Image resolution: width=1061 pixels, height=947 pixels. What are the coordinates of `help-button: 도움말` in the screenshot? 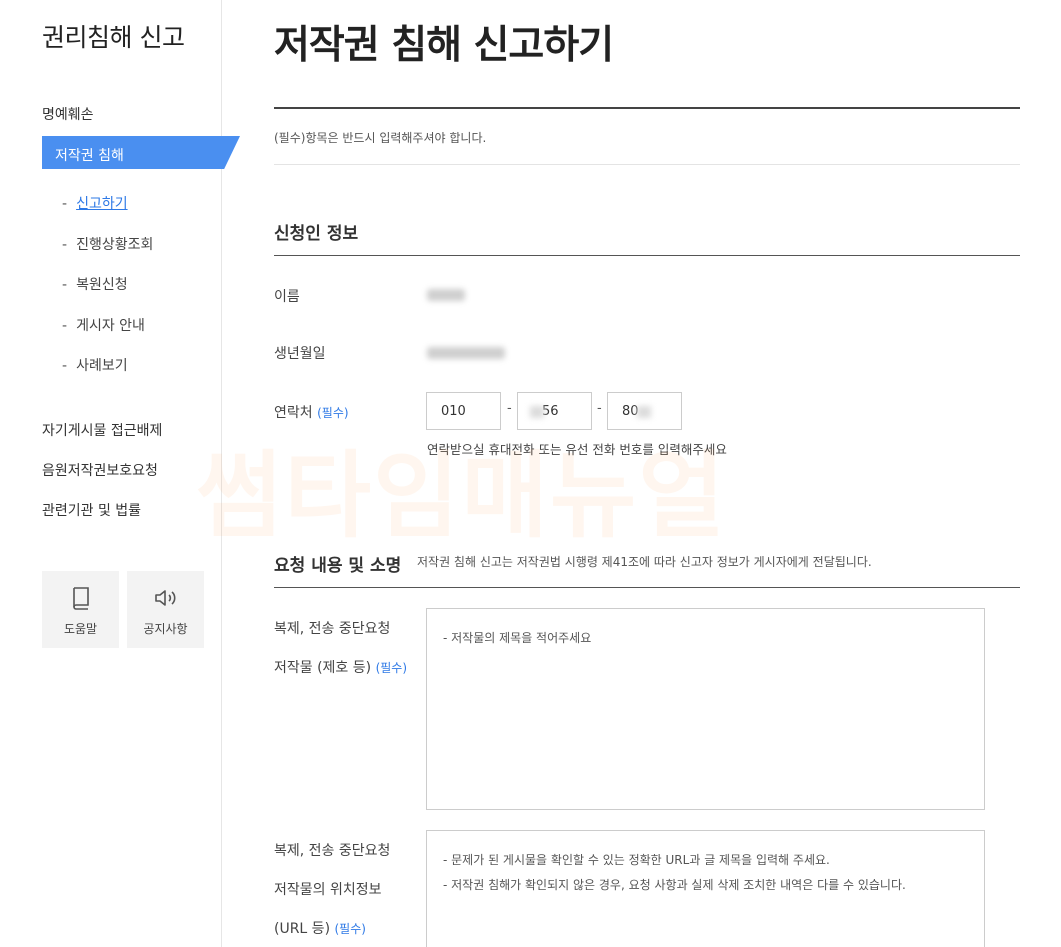 It's located at (80, 609).